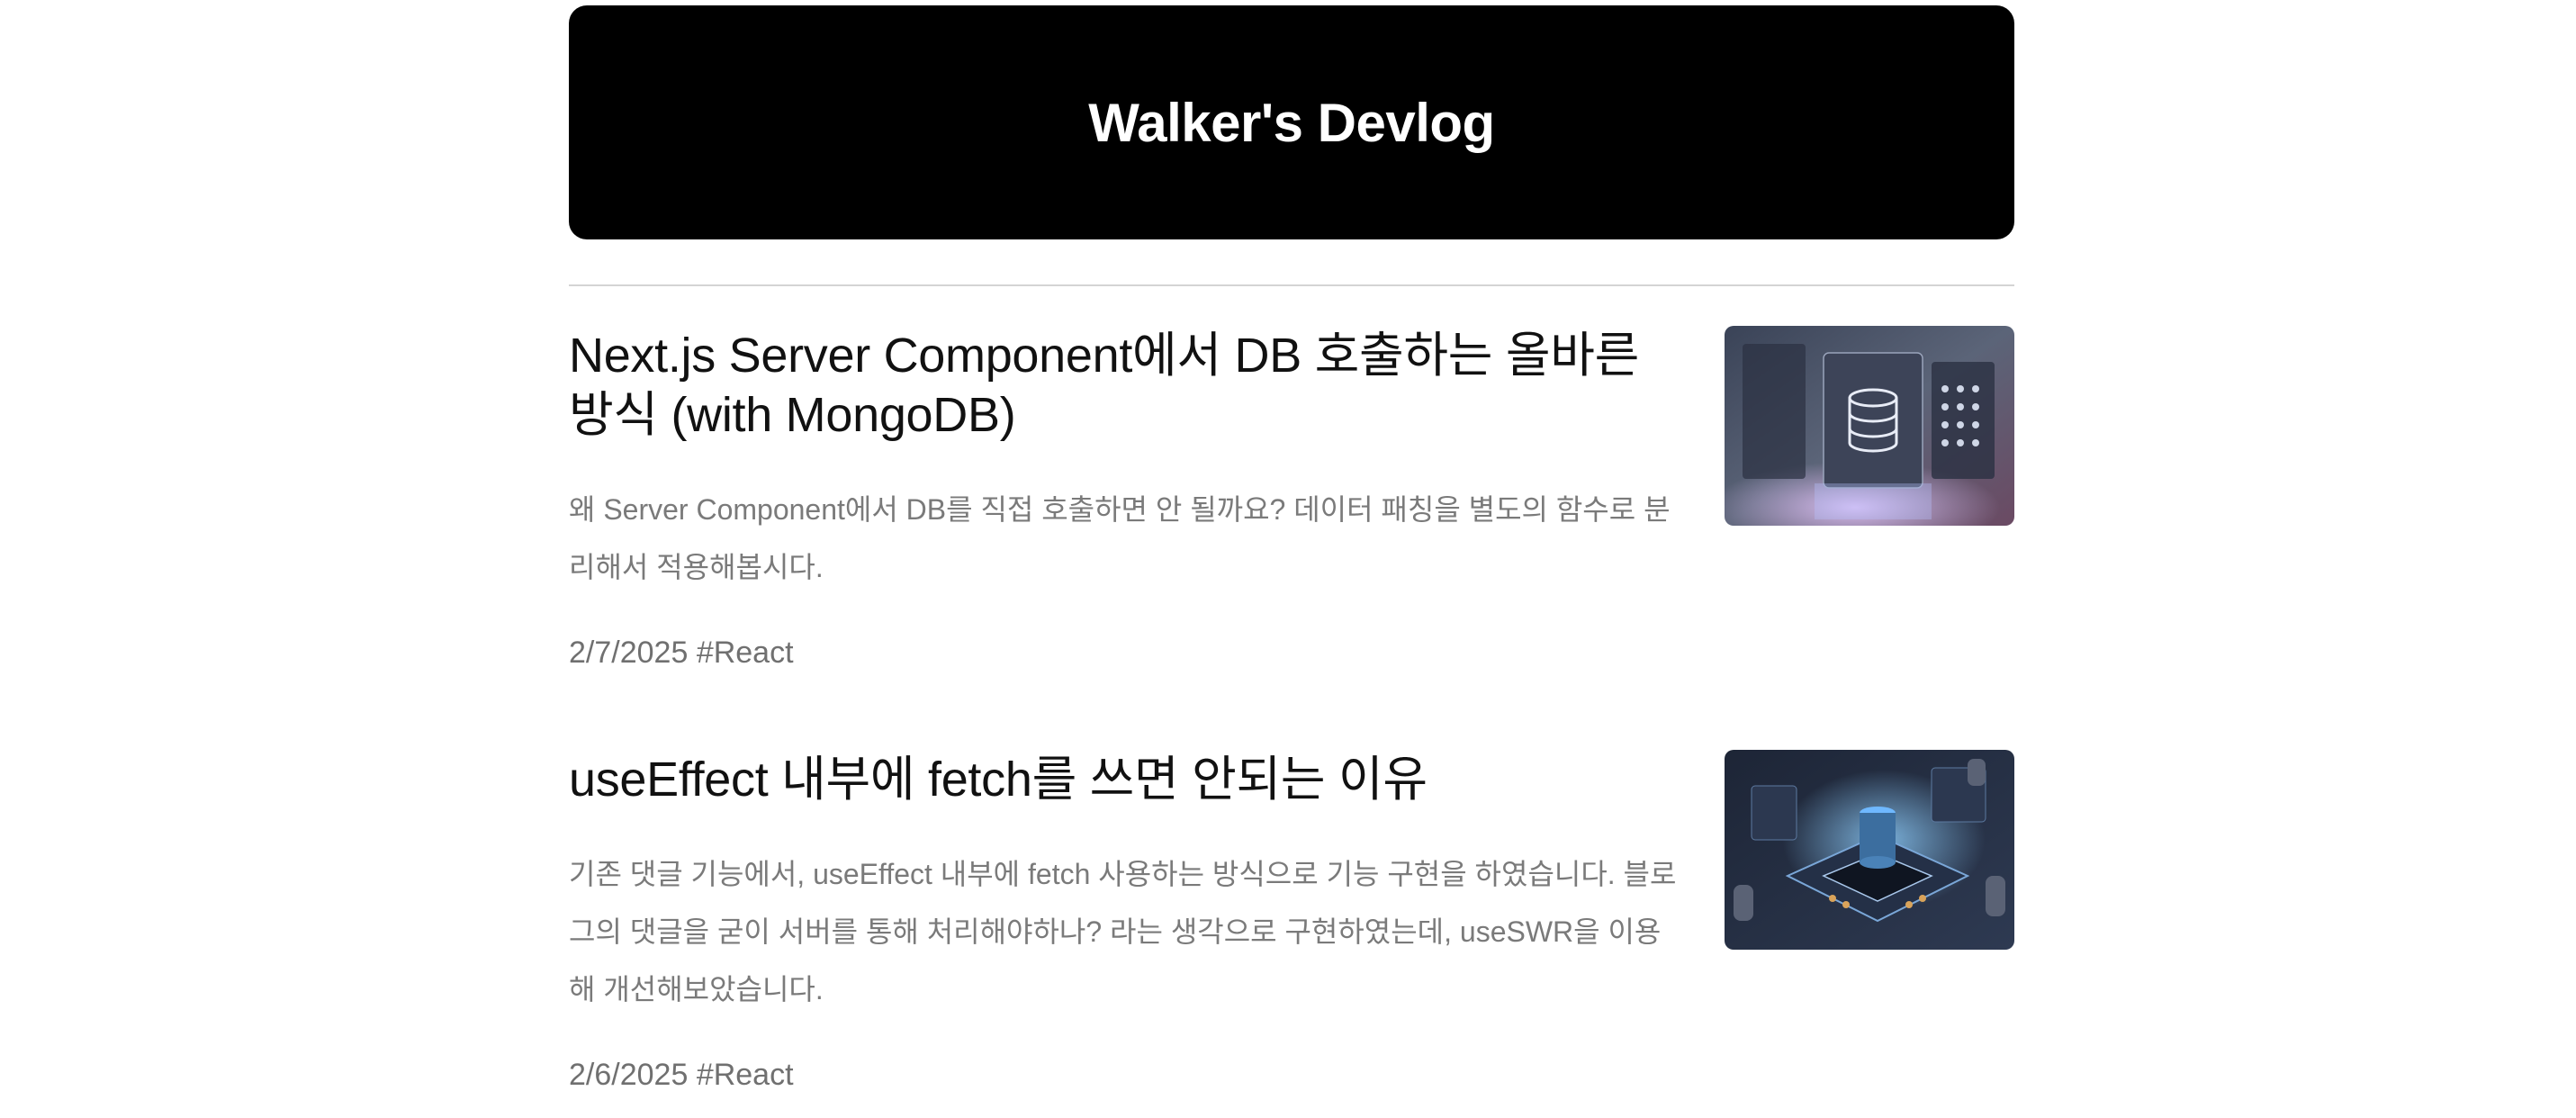 The height and width of the screenshot is (1118, 2576). I want to click on post-meta: 2/6/2025 #React, so click(1127, 1075).